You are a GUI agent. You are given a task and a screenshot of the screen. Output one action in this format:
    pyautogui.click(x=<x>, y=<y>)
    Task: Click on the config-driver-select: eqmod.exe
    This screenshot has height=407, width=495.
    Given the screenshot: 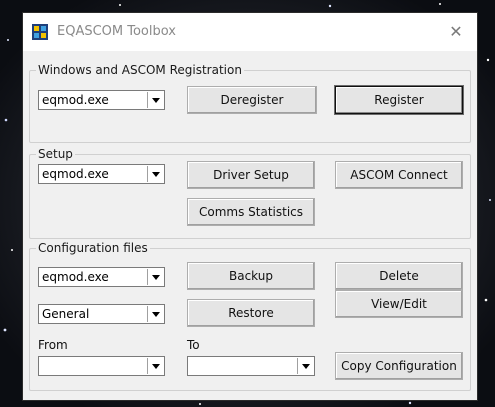 What is the action you would take?
    pyautogui.click(x=101, y=277)
    